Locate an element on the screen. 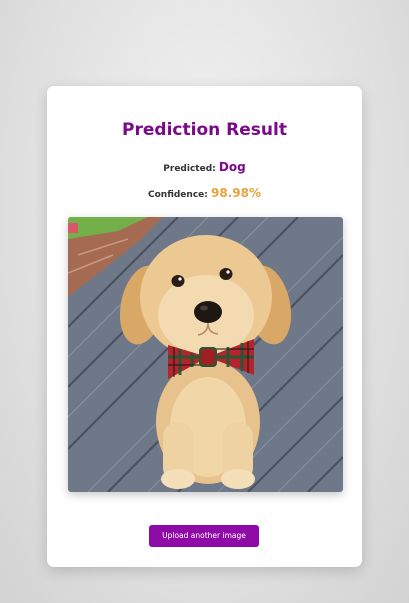 The width and height of the screenshot is (409, 603). predicted-value: Dog is located at coordinates (232, 167).